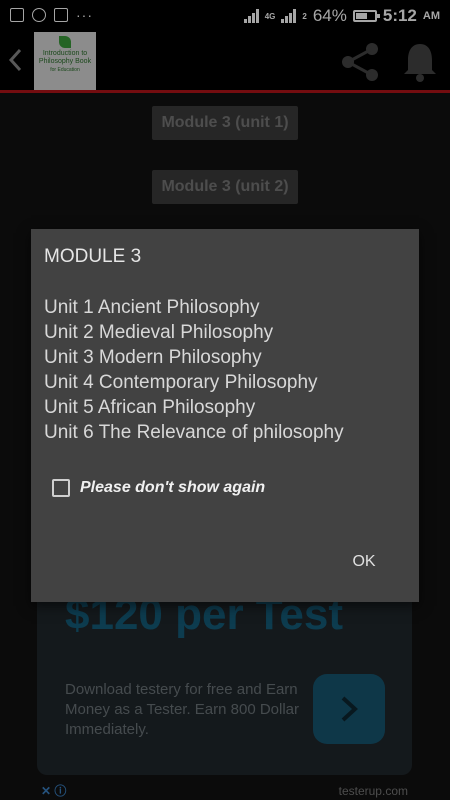 Image resolution: width=450 pixels, height=800 pixels. I want to click on dialog-title: MODULE 3, so click(93, 256).